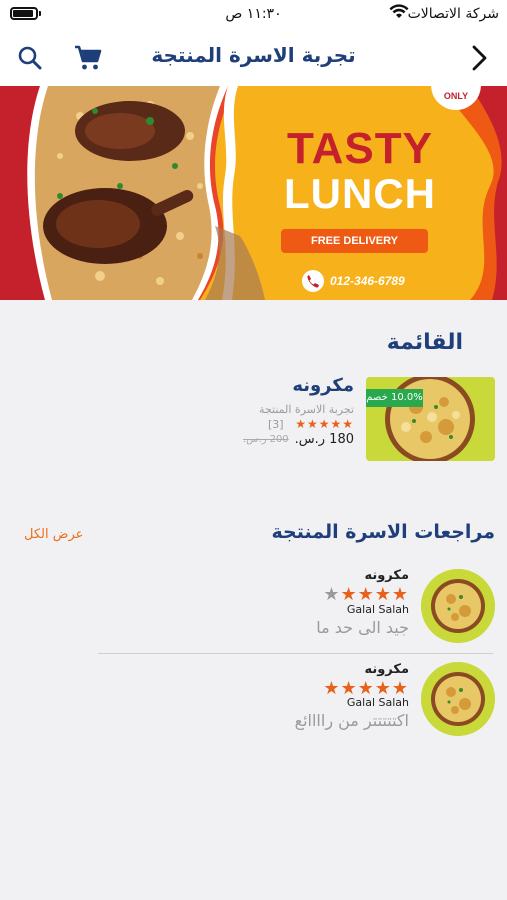  What do you see at coordinates (306, 409) in the screenshot?
I see `product-family-name: تجربة الاسرة المنتجة` at bounding box center [306, 409].